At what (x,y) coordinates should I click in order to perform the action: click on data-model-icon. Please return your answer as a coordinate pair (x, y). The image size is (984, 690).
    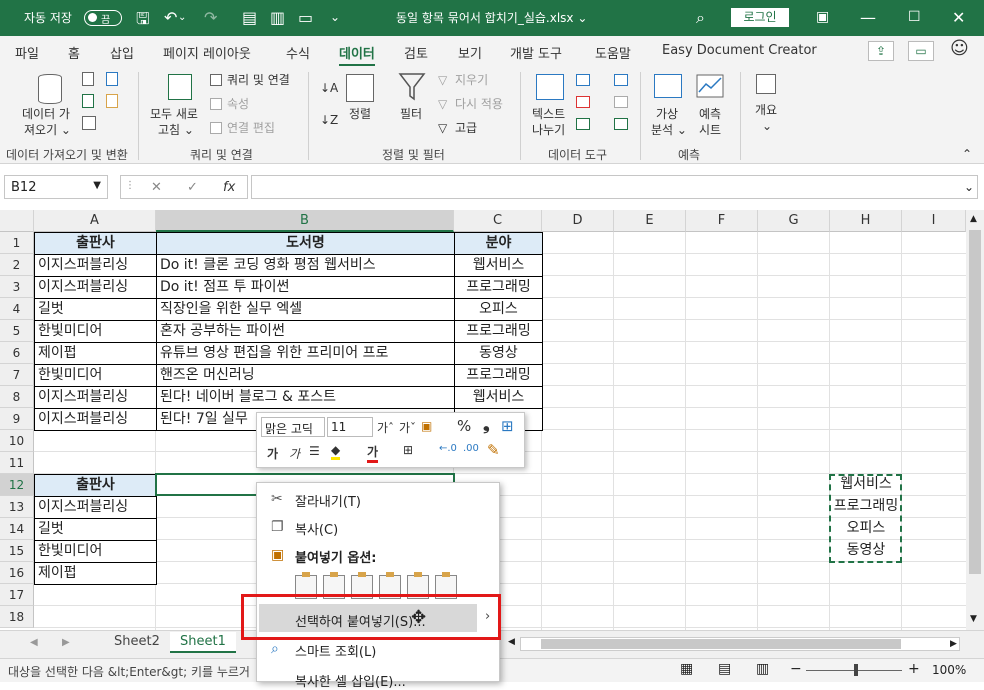
    Looking at the image, I should click on (621, 124).